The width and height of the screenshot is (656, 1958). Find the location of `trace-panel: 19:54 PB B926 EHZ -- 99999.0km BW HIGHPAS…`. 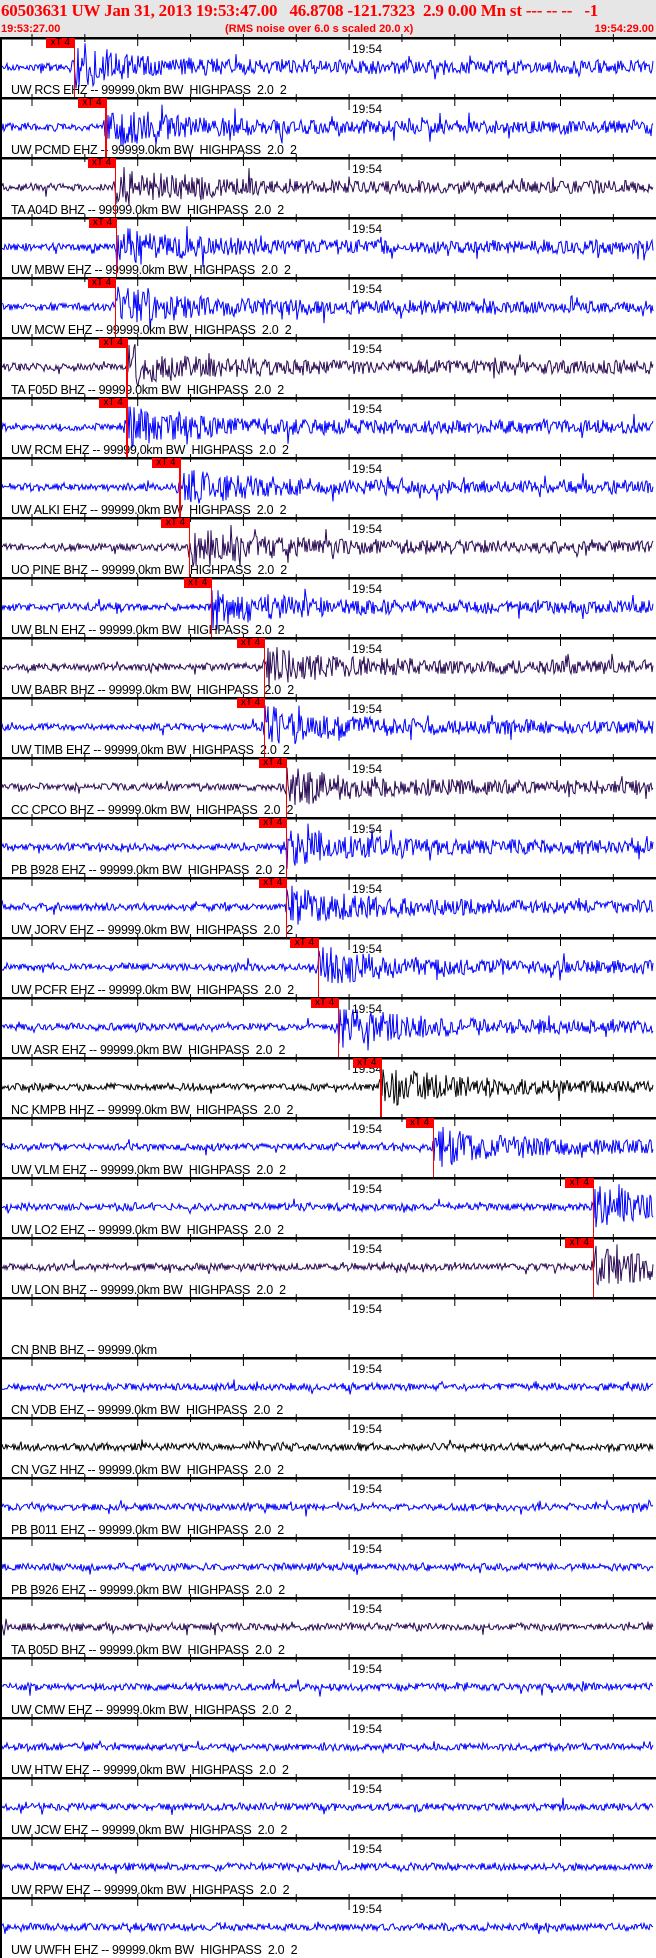

trace-panel: 19:54 PB B926 EHZ -- 99999.0km BW HIGHPAS… is located at coordinates (328, 1566).